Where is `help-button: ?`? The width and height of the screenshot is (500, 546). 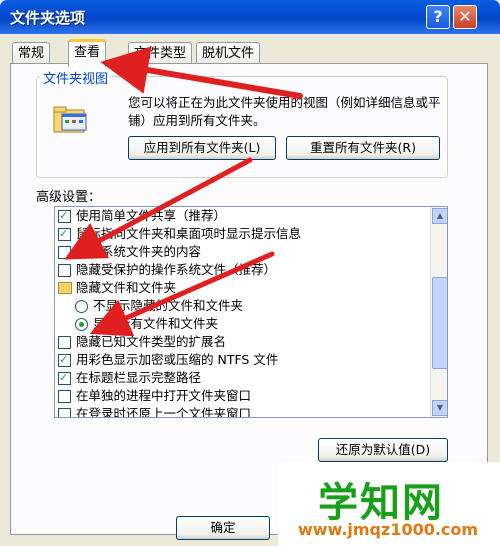
help-button: ? is located at coordinates (438, 17).